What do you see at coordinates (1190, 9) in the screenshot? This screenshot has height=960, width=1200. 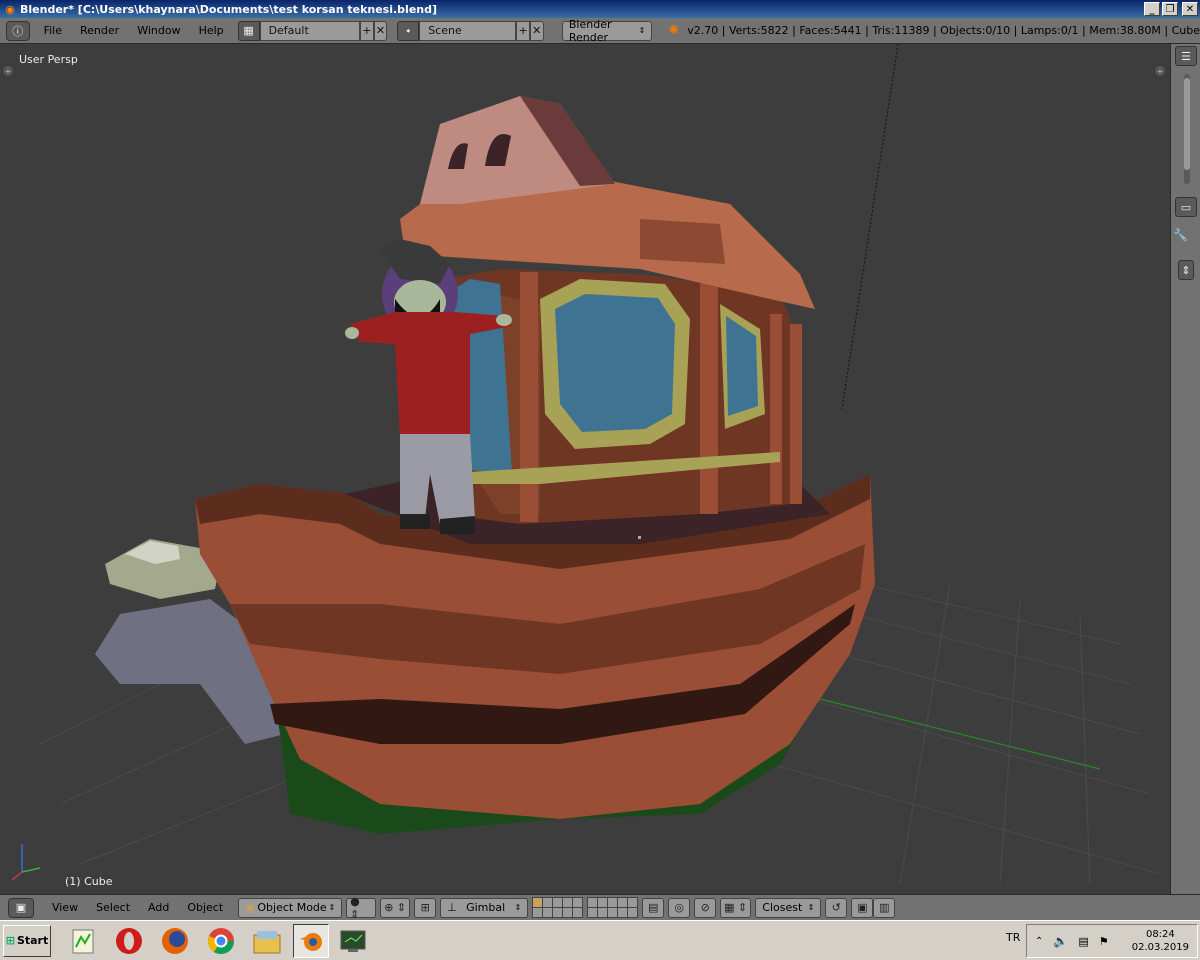 I see `close-button: ✕` at bounding box center [1190, 9].